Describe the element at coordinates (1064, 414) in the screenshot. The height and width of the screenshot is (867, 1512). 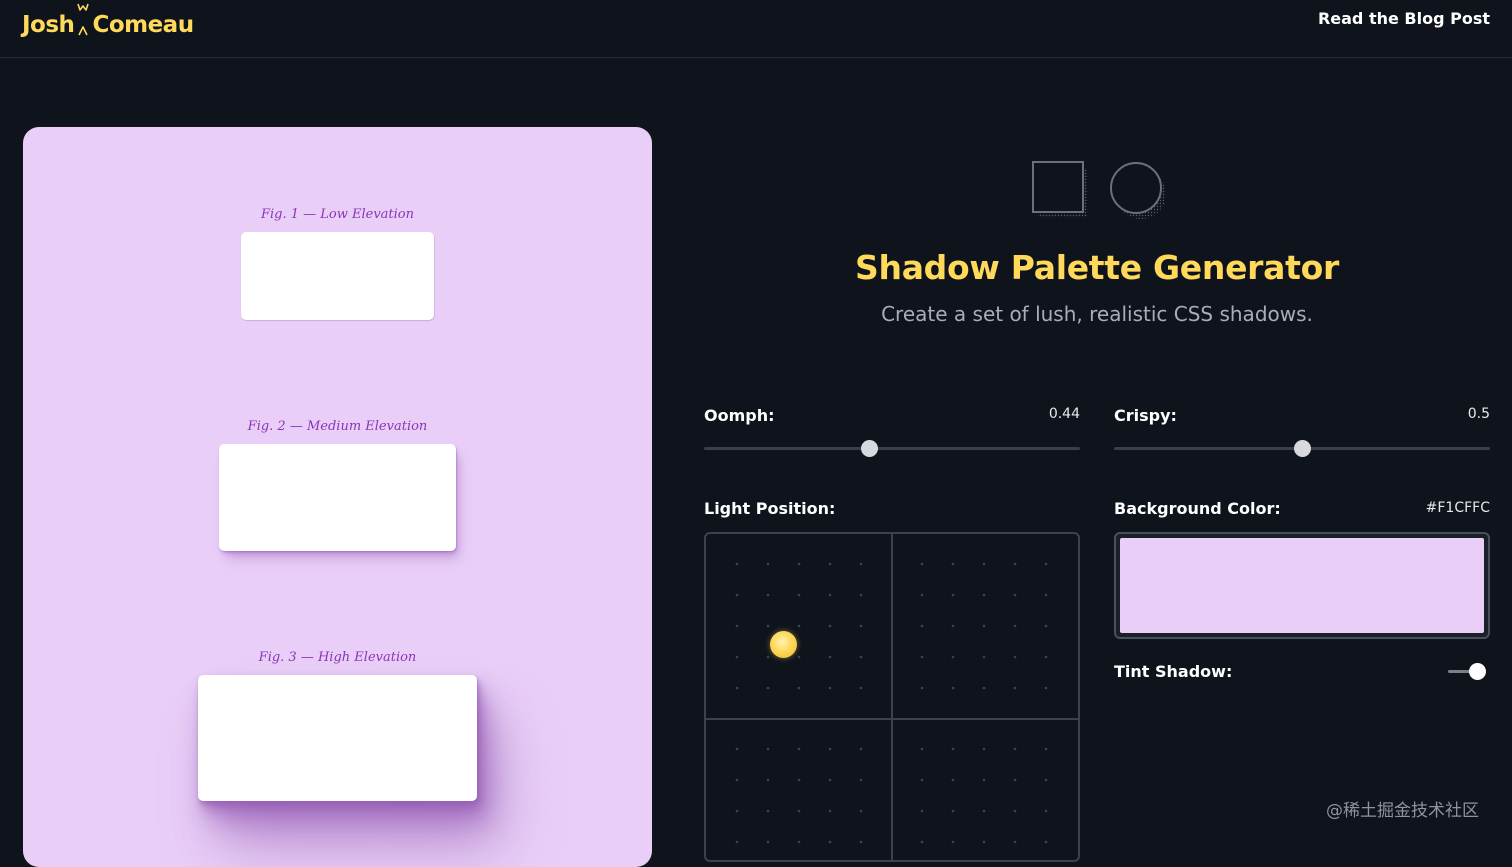
I see `oomph-value: 0.44` at that location.